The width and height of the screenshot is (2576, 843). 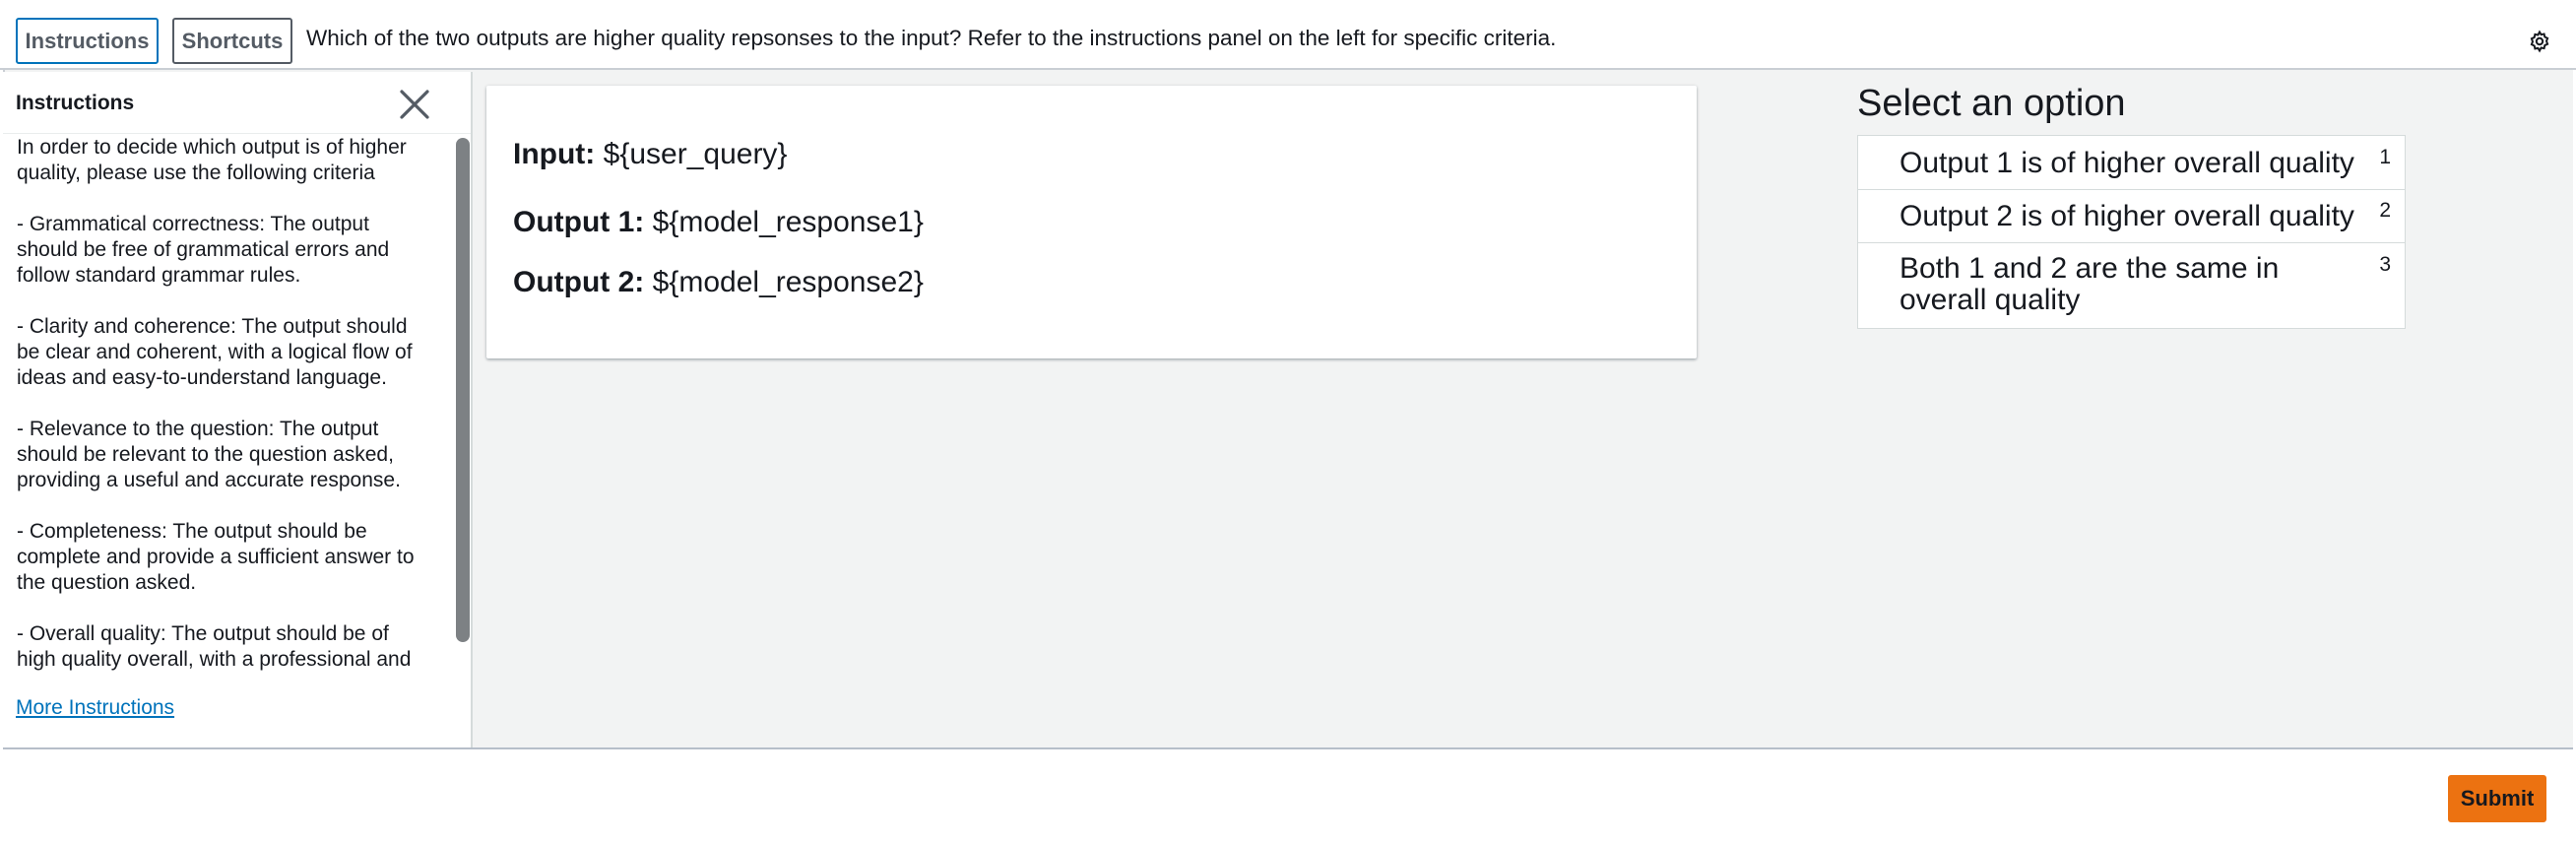 I want to click on output1-line: Output 1: ${model_response1}, so click(x=718, y=222).